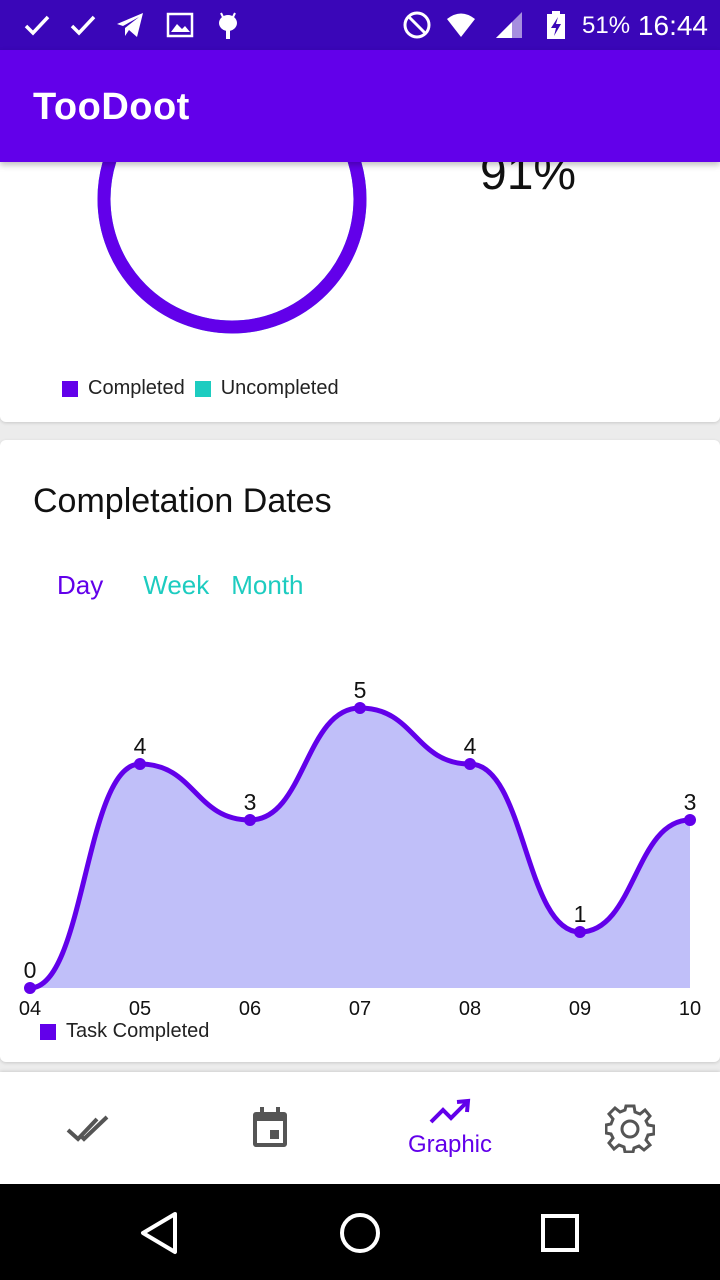  I want to click on legend-swatch-completed, so click(70, 388).